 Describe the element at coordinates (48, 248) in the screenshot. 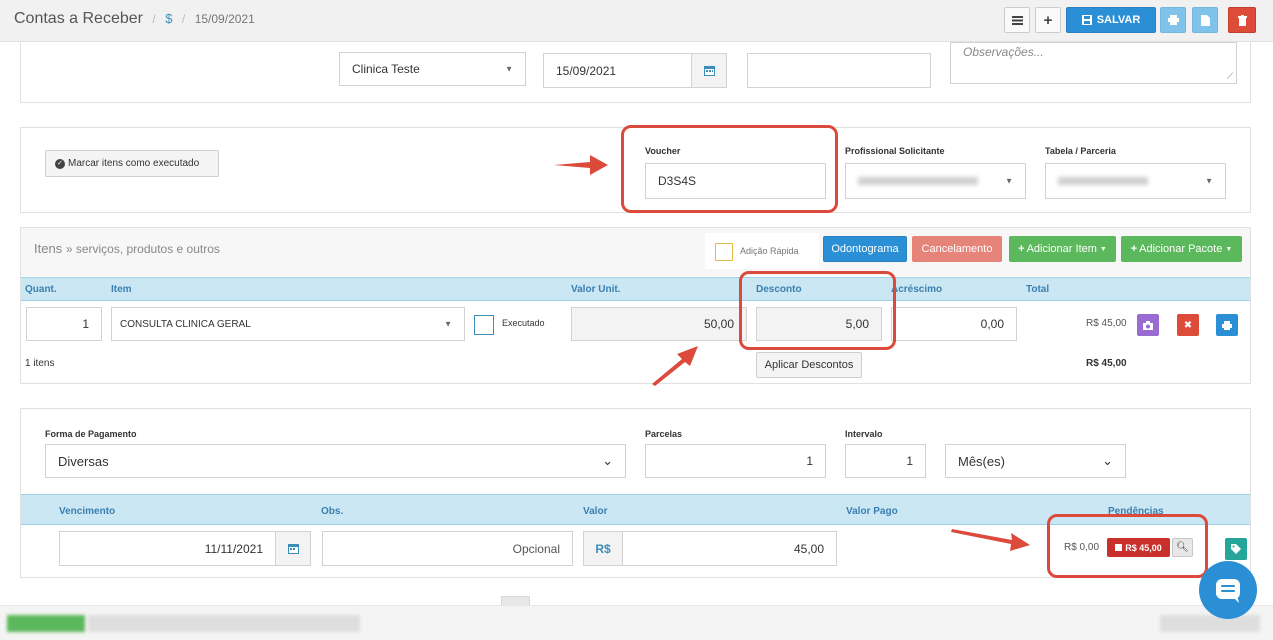

I see `items-title-text: Itens` at that location.